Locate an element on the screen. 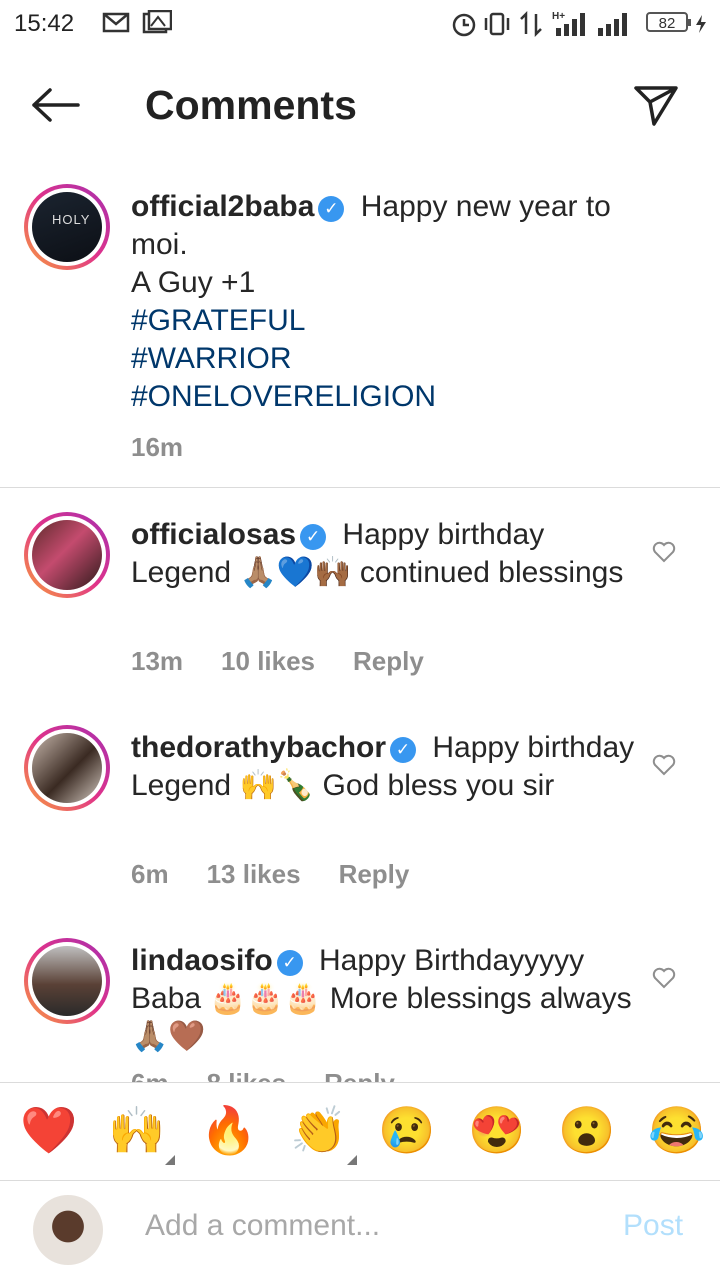 The width and height of the screenshot is (720, 1281). comment-likes: 13 likes is located at coordinates (254, 874).